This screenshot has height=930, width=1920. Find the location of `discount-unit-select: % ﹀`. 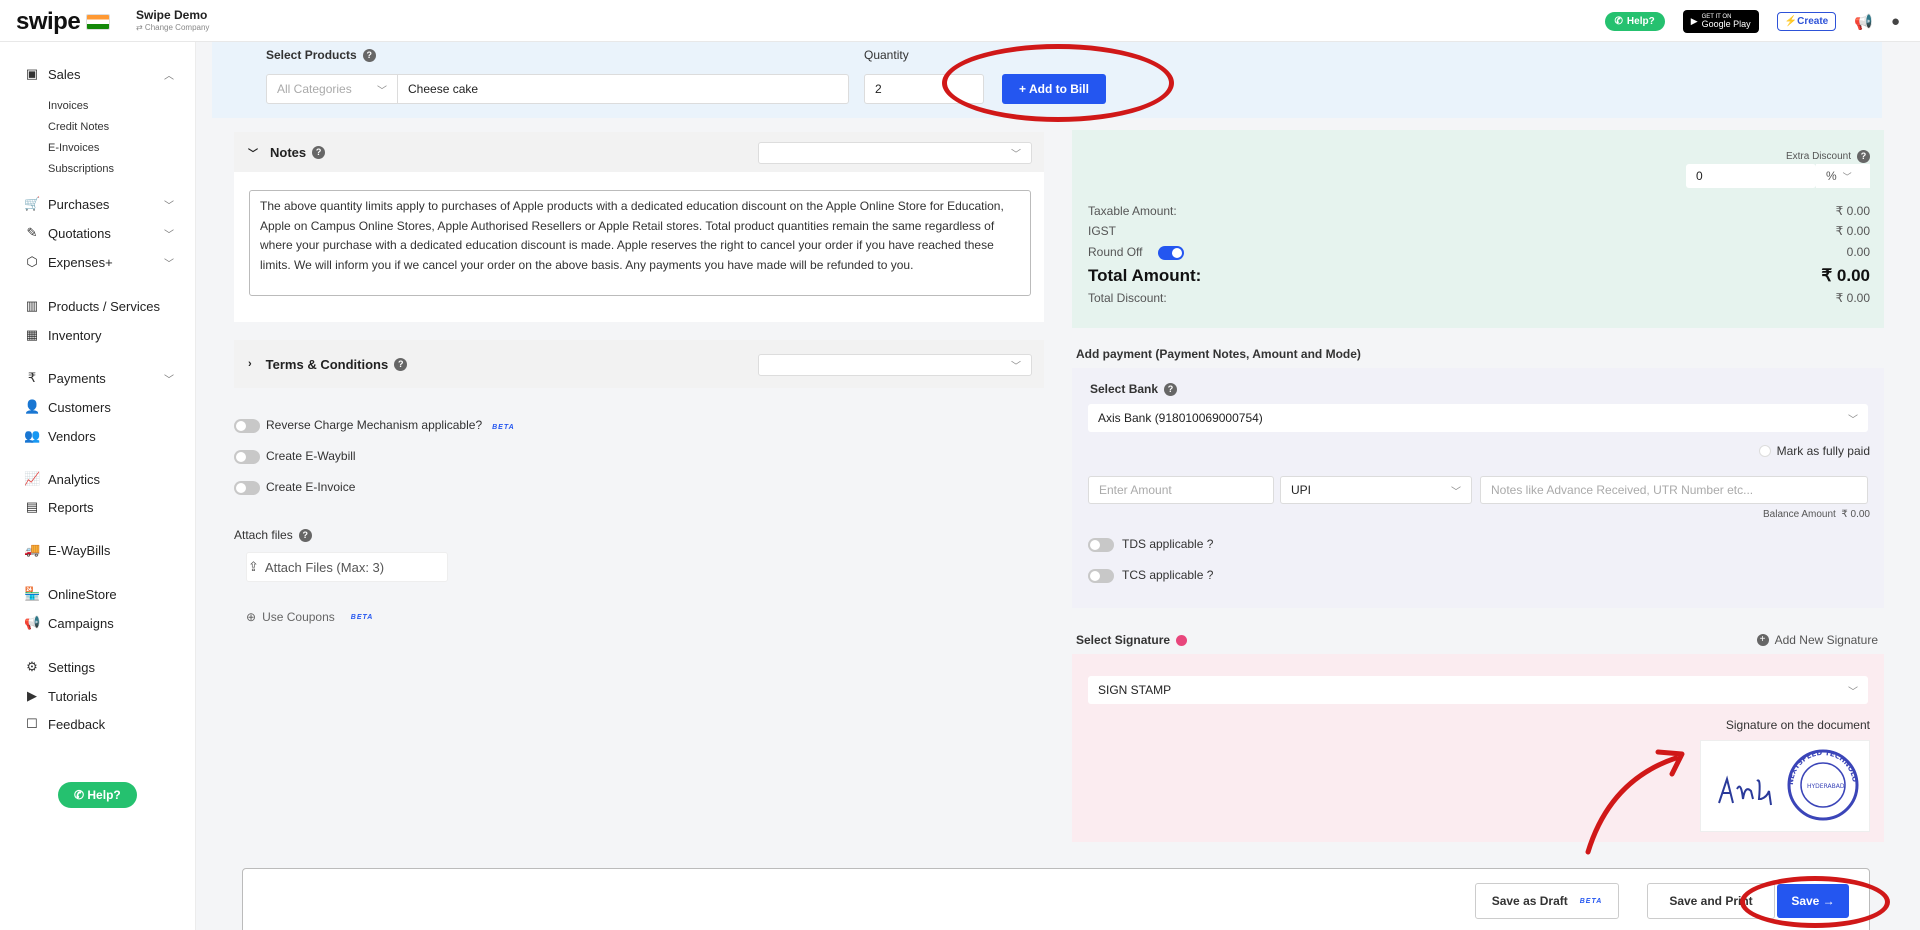

discount-unit-select: % ﹀ is located at coordinates (1843, 176).